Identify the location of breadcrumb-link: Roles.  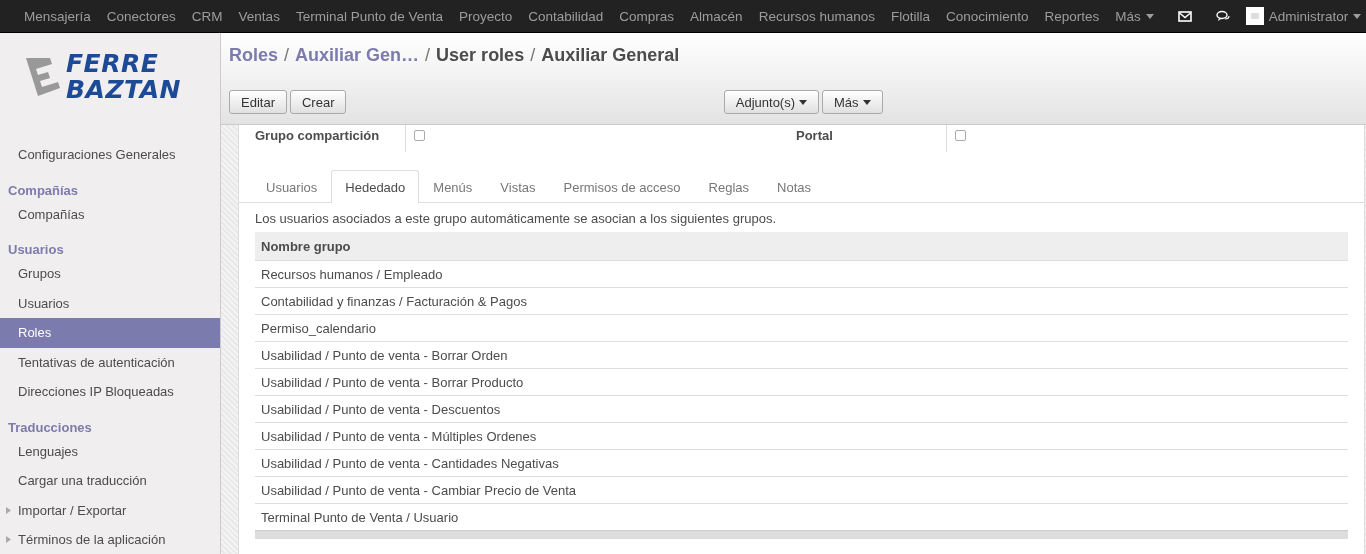
(254, 55).